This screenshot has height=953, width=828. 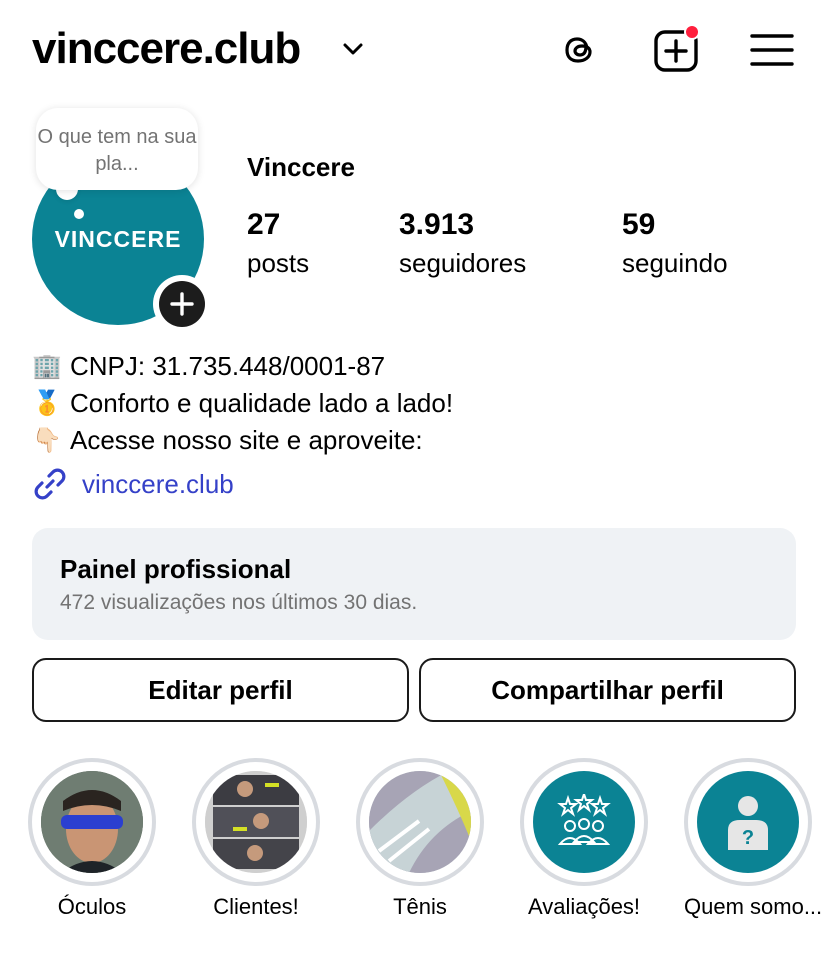 What do you see at coordinates (278, 243) in the screenshot?
I see `stat-posts: 27 posts` at bounding box center [278, 243].